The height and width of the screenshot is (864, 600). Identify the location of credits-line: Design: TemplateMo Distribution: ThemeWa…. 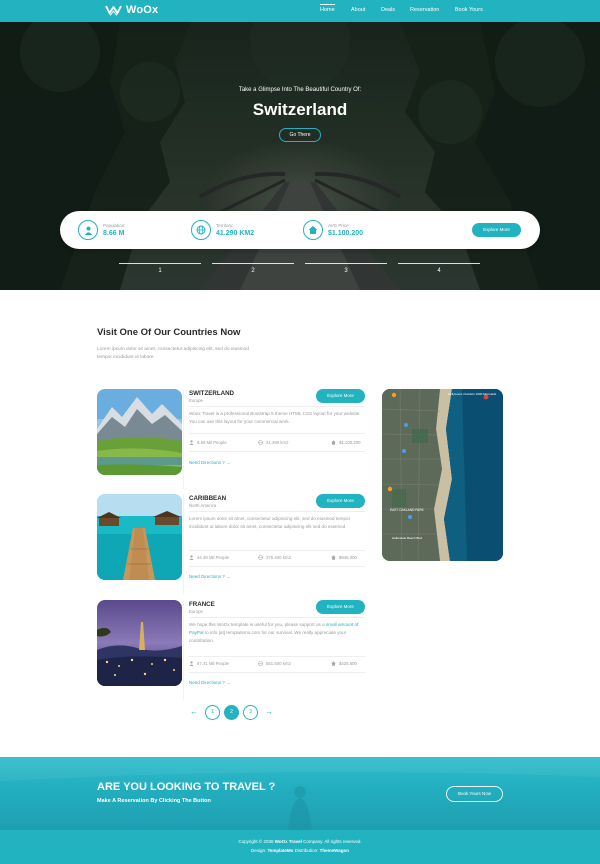
(300, 850).